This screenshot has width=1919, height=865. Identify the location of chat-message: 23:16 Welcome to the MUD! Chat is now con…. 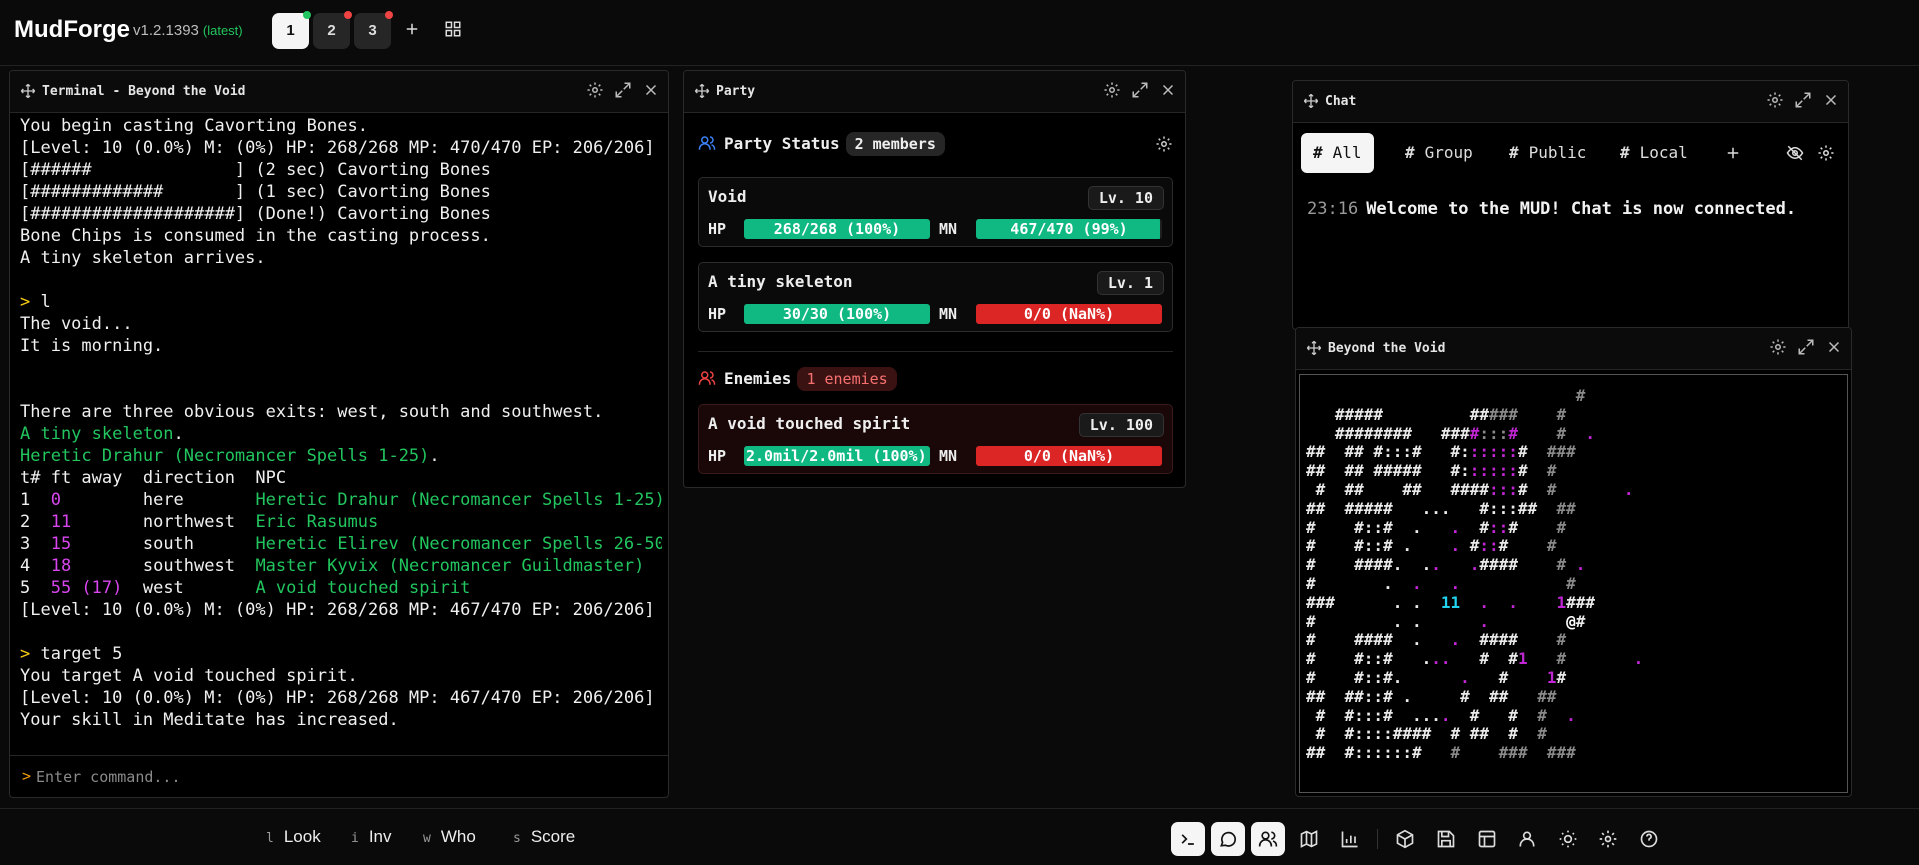
(1551, 209).